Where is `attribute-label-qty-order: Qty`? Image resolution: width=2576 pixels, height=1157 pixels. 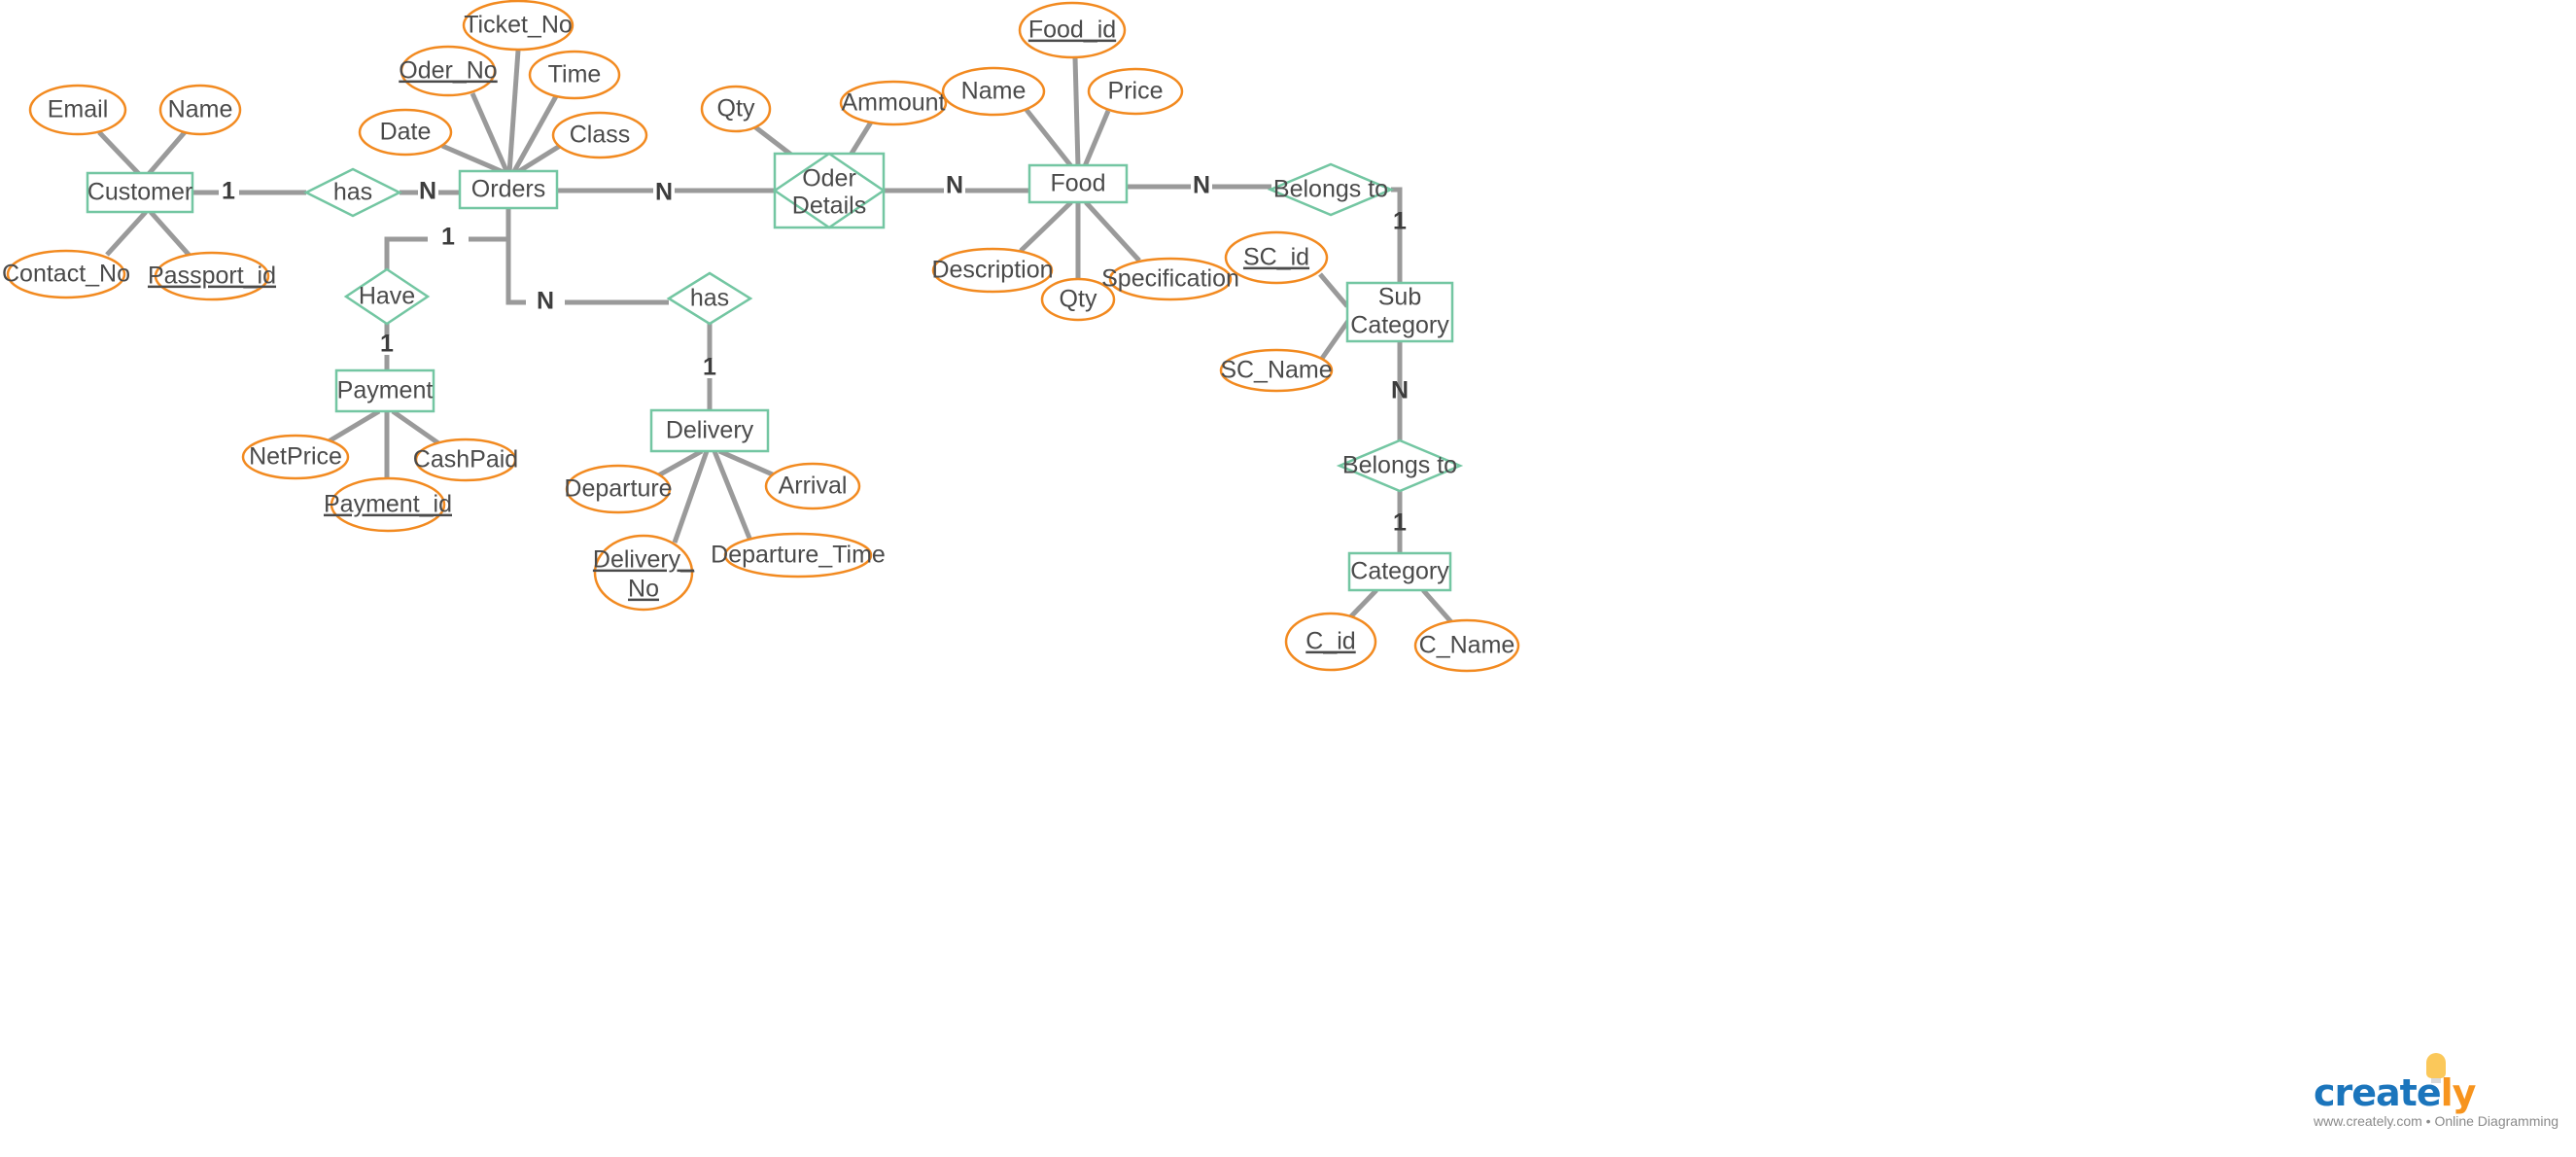 attribute-label-qty-order: Qty is located at coordinates (736, 109).